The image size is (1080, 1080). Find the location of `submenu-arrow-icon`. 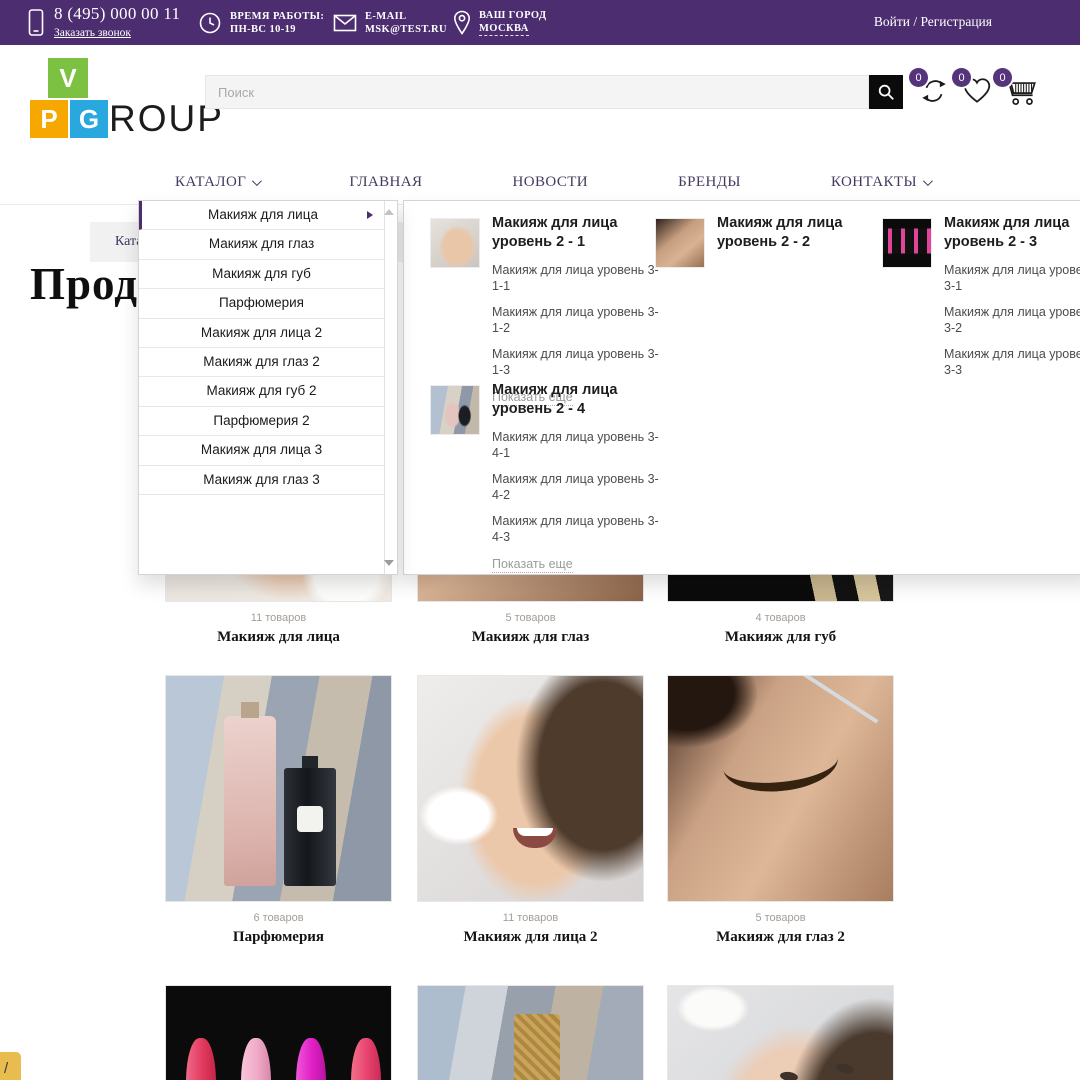

submenu-arrow-icon is located at coordinates (370, 215).